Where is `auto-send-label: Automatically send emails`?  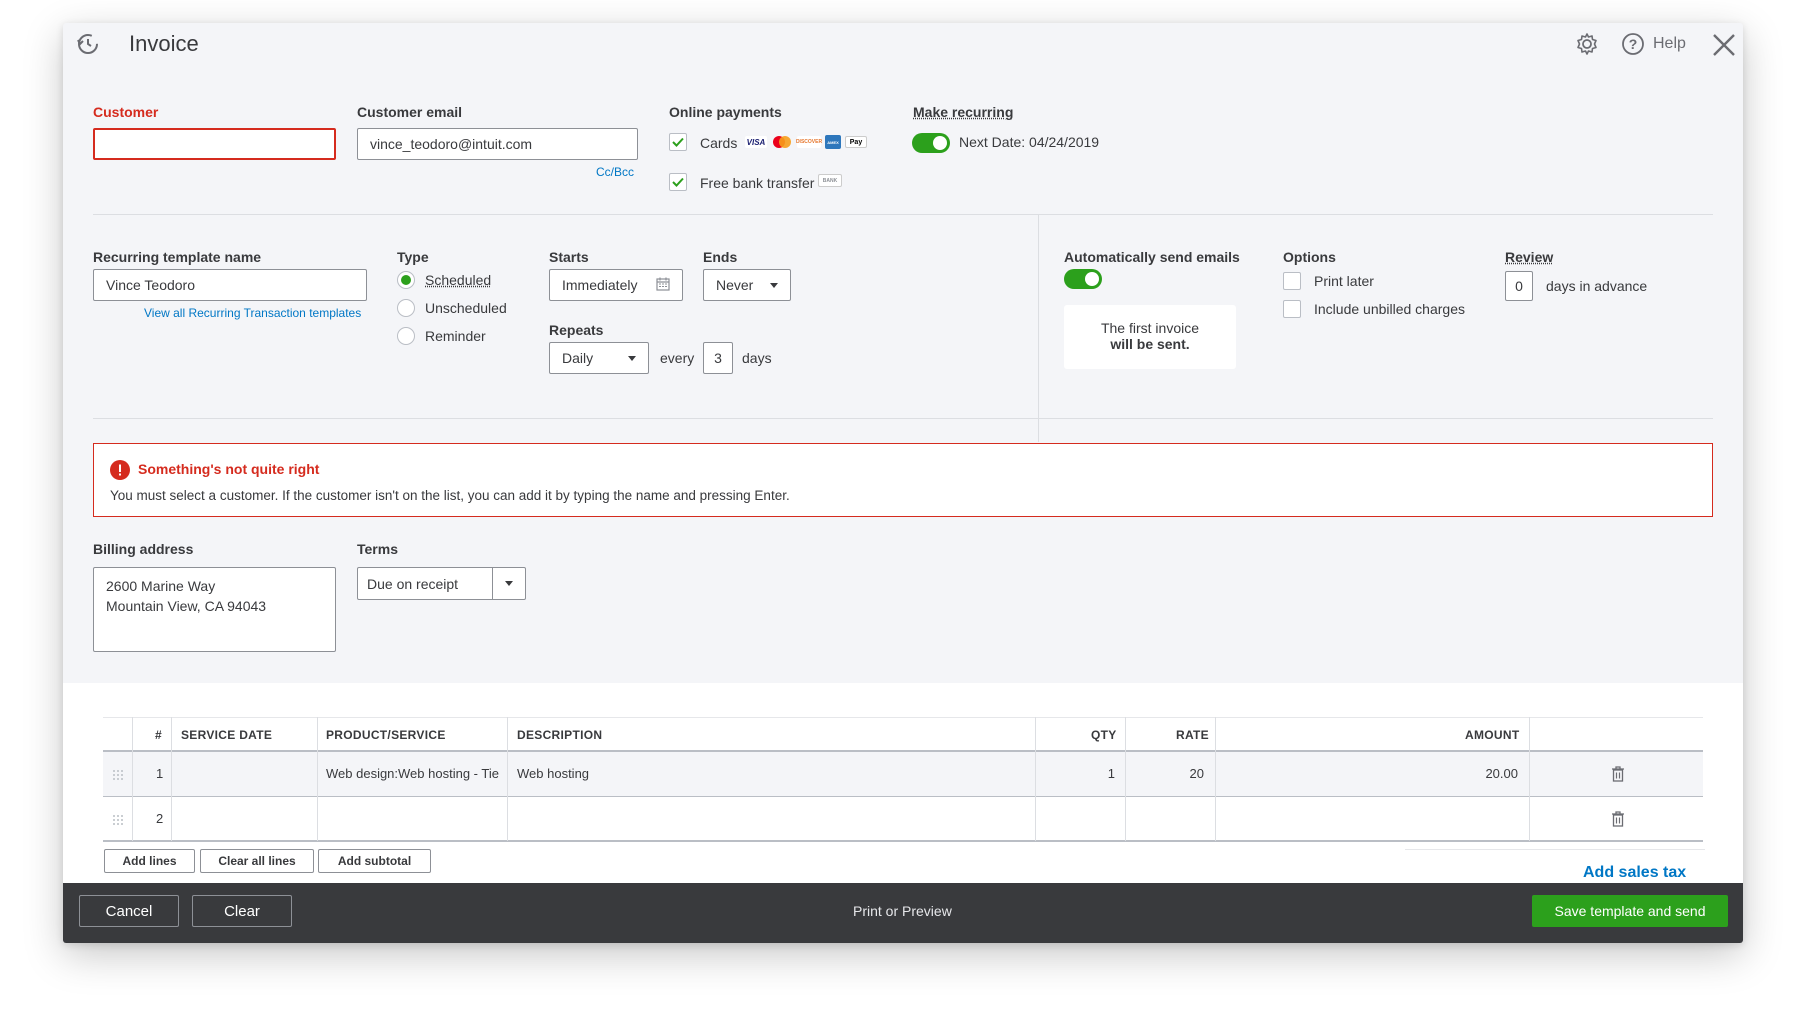
auto-send-label: Automatically send emails is located at coordinates (1152, 257).